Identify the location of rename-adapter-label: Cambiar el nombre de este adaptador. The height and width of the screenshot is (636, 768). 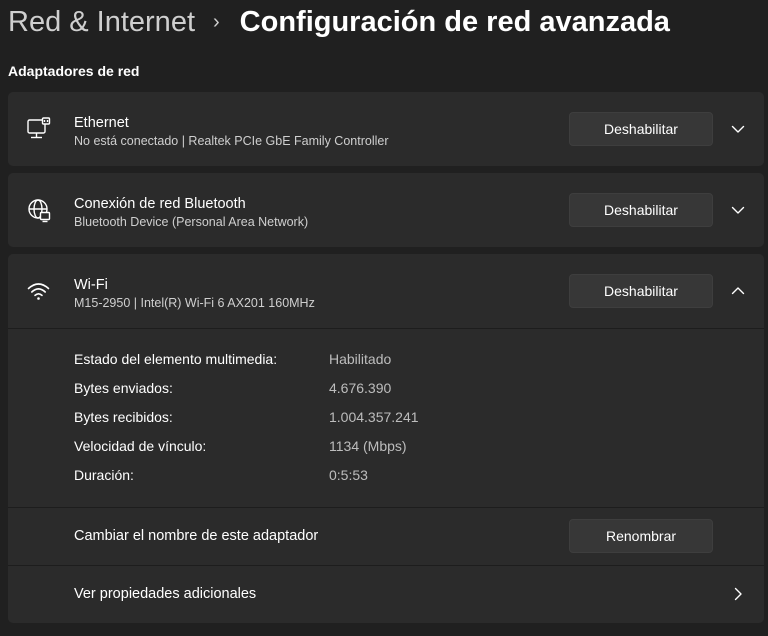
(196, 536).